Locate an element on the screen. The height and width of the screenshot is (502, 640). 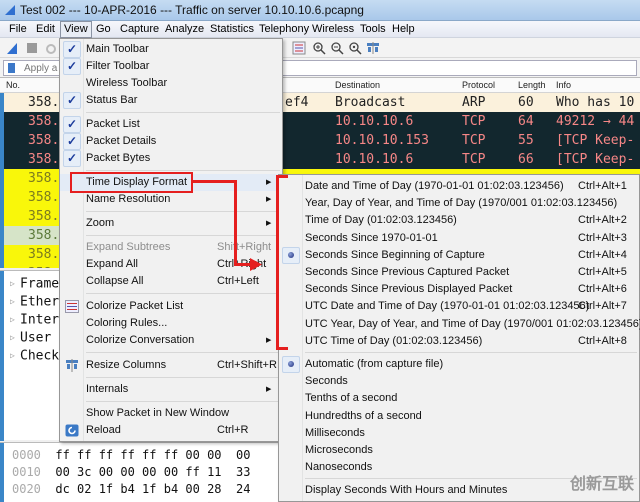
time-format-option: Time of Day (01:02:03.123456) Ctrl+Alt+2 is located at coordinates (459, 220).